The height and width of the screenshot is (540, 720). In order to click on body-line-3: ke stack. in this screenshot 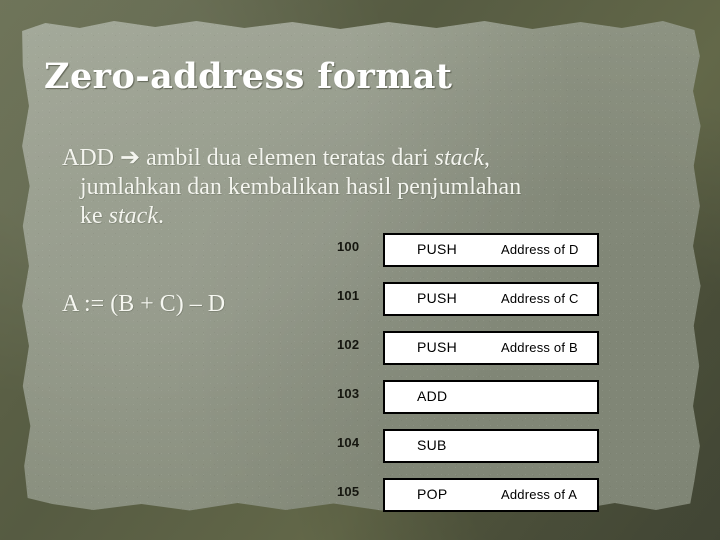, I will do `click(362, 216)`.